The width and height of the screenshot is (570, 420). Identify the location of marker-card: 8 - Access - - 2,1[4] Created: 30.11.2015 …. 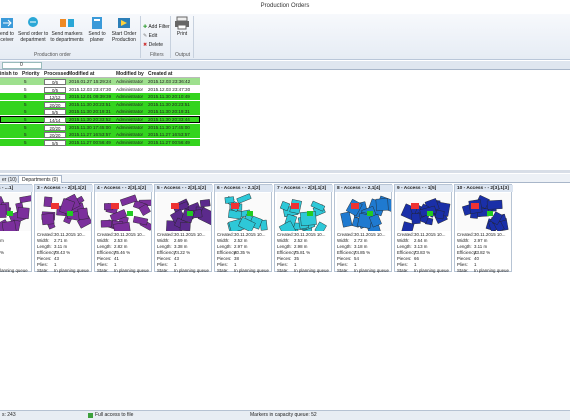
(363, 229).